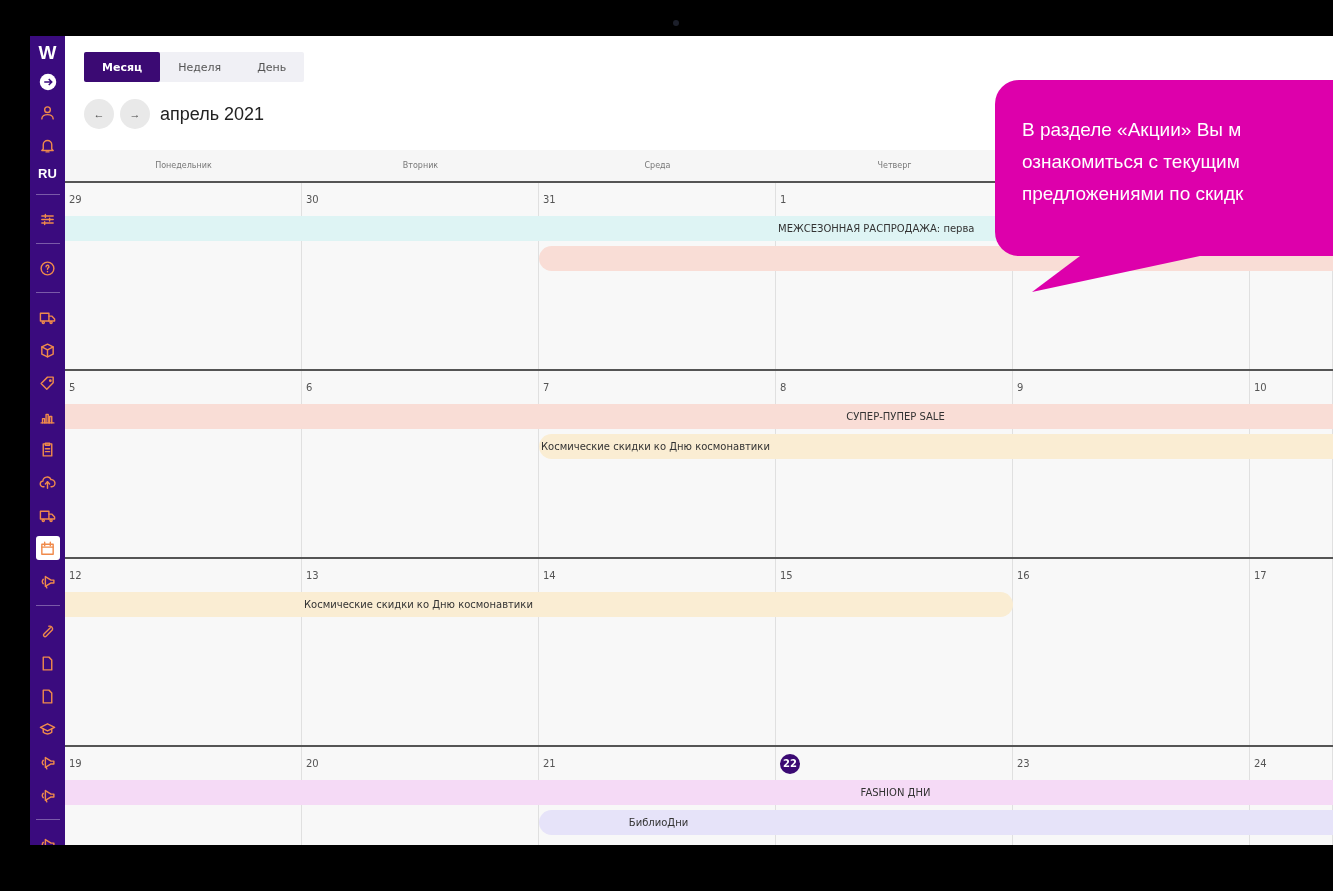  What do you see at coordinates (272, 67) in the screenshot?
I see `view-tab: День` at bounding box center [272, 67].